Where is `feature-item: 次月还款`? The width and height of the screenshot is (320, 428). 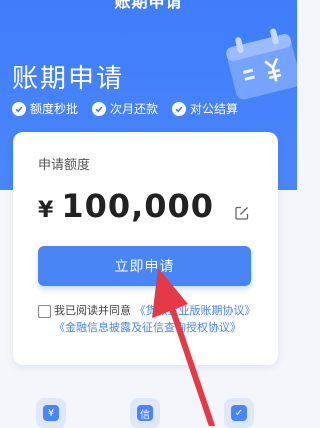 feature-item: 次月还款 is located at coordinates (125, 108).